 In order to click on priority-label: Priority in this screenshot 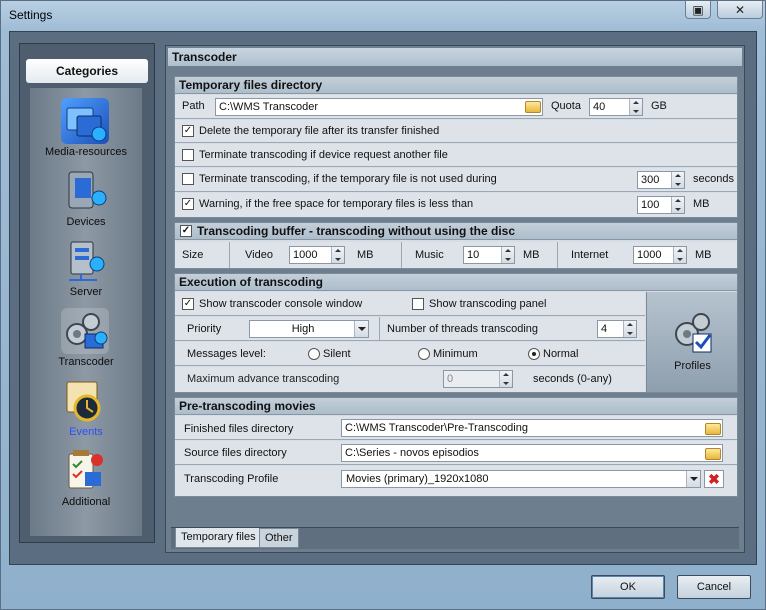, I will do `click(204, 329)`.